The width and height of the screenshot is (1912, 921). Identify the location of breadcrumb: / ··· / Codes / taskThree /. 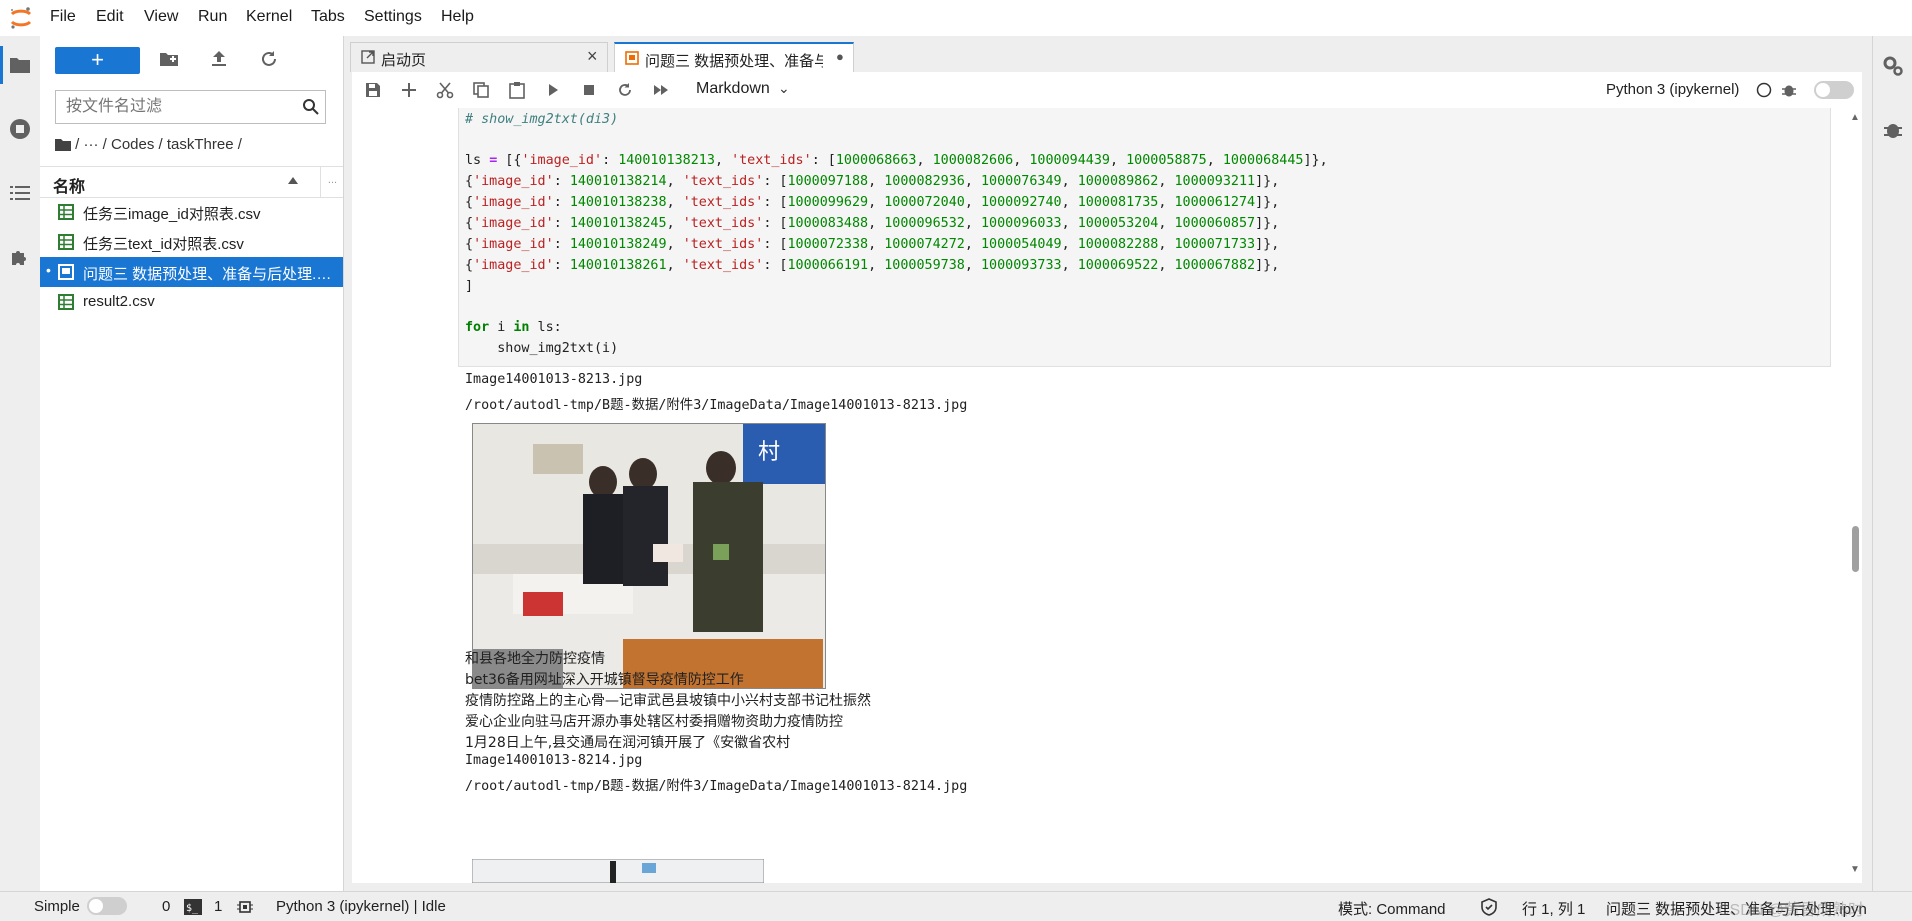
(148, 146).